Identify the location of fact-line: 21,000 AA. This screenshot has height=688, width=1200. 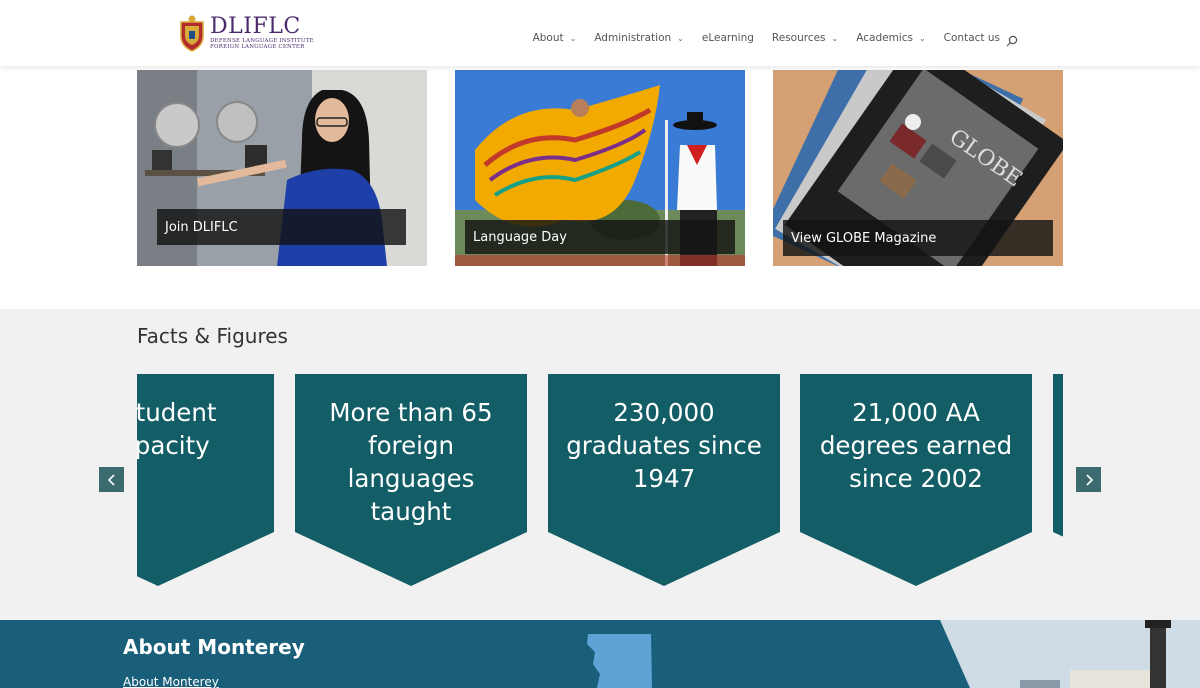
(916, 412).